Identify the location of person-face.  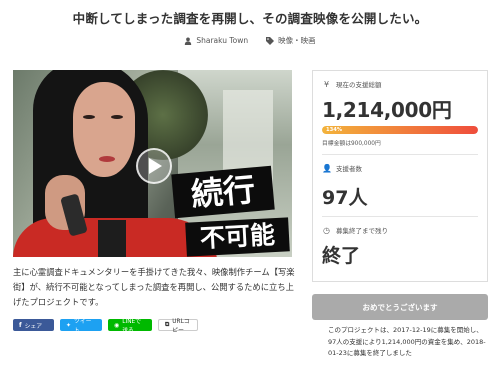
(104, 129).